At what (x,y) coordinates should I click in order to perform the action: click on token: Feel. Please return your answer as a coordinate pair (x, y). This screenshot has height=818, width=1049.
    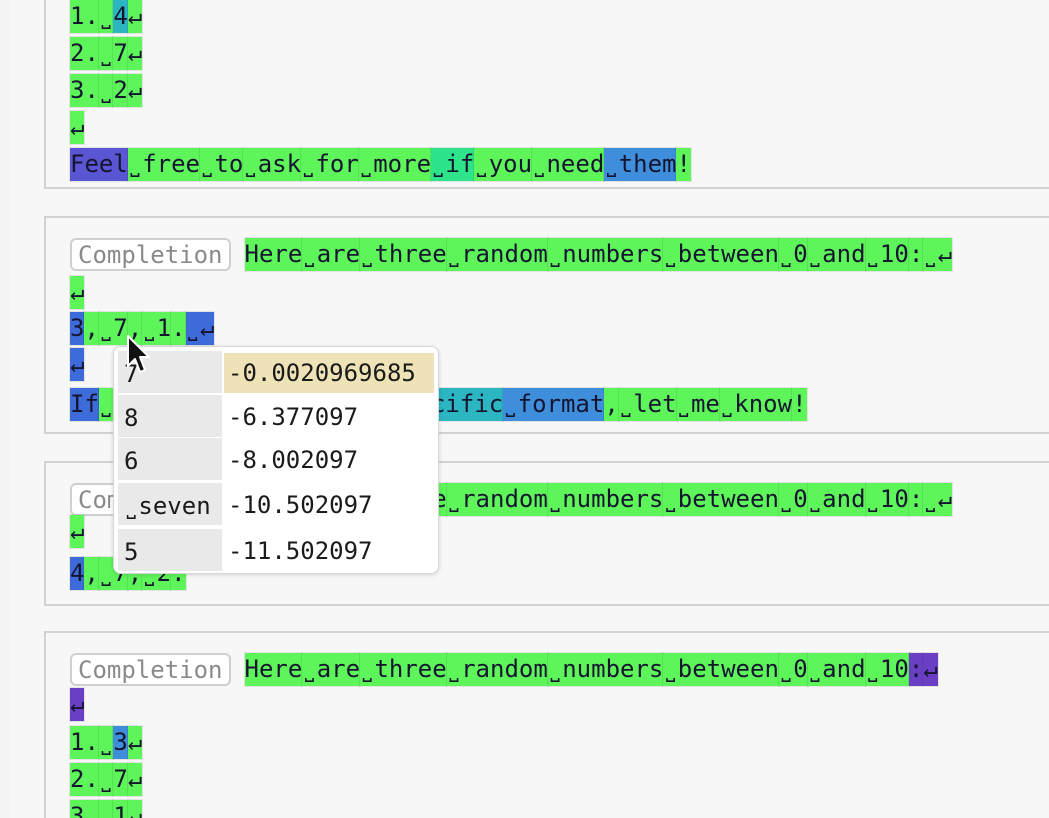
    Looking at the image, I should click on (99, 164).